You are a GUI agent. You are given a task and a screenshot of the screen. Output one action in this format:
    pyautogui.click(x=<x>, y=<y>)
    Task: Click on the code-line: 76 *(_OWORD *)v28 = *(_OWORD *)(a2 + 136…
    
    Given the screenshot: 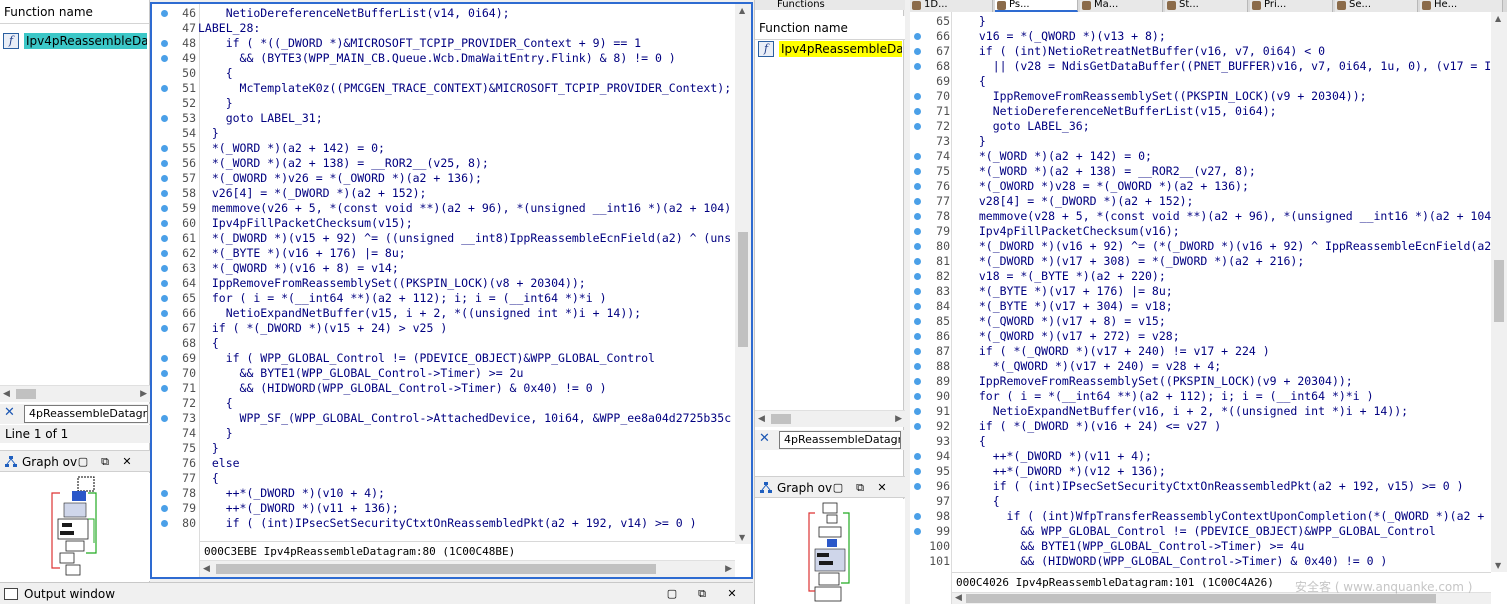 What is the action you would take?
    pyautogui.click(x=1208, y=186)
    